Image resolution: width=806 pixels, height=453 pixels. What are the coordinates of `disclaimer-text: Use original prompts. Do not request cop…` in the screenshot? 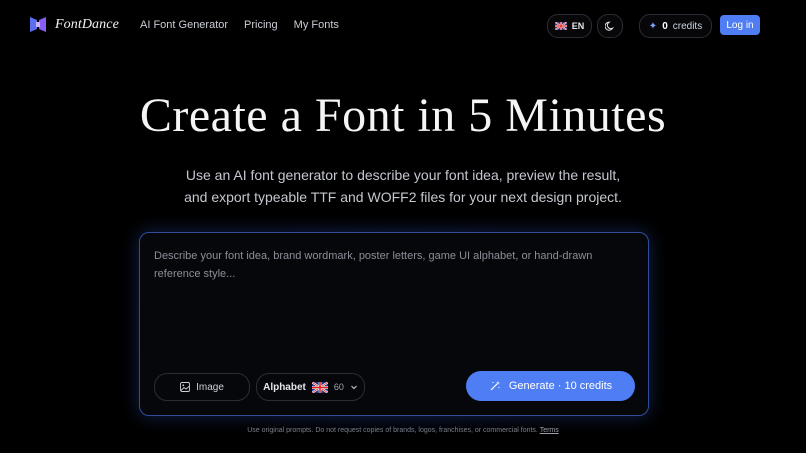 It's located at (392, 430).